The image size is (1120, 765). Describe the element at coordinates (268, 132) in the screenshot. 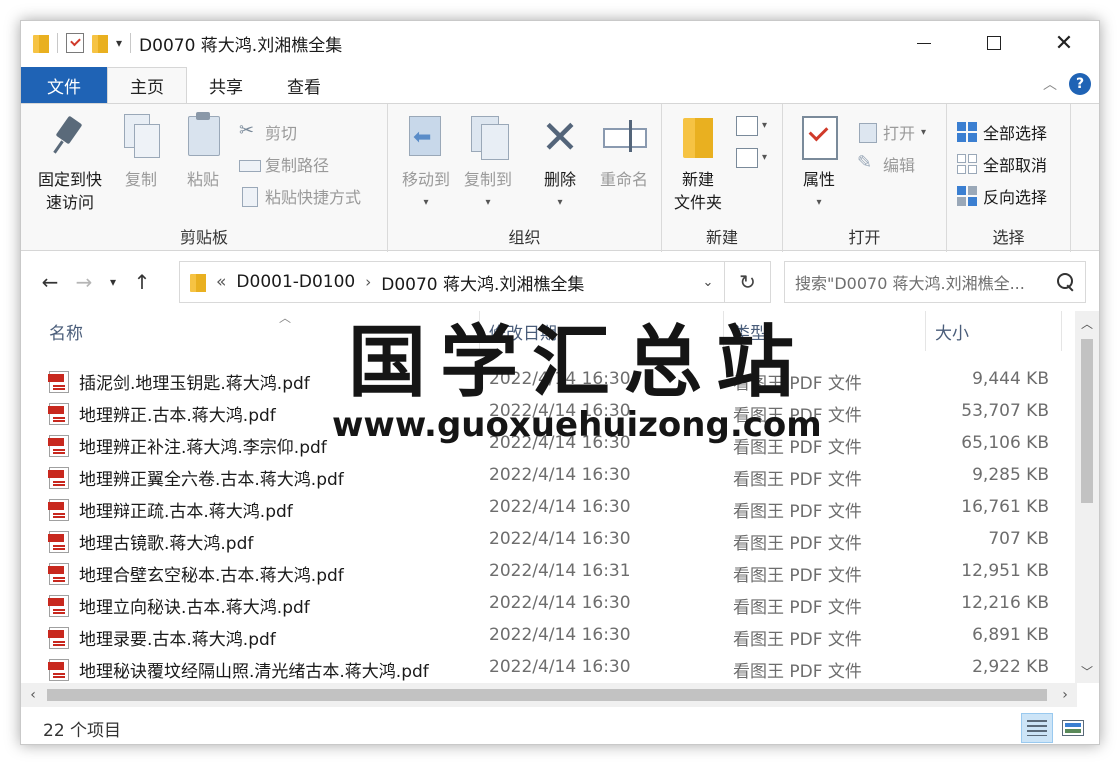

I see `cut-button: 剪切` at that location.